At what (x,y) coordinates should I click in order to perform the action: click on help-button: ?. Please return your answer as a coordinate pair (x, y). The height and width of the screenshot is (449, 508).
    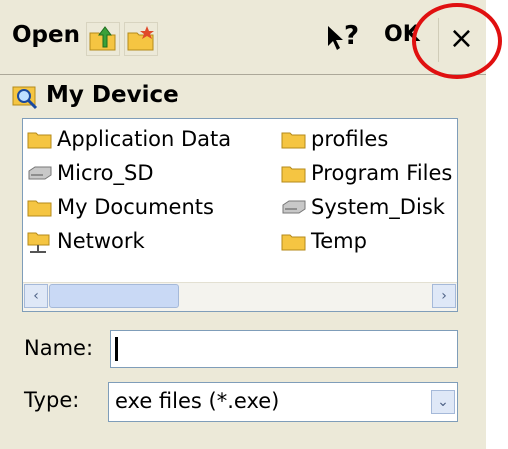
    Looking at the image, I should click on (351, 40).